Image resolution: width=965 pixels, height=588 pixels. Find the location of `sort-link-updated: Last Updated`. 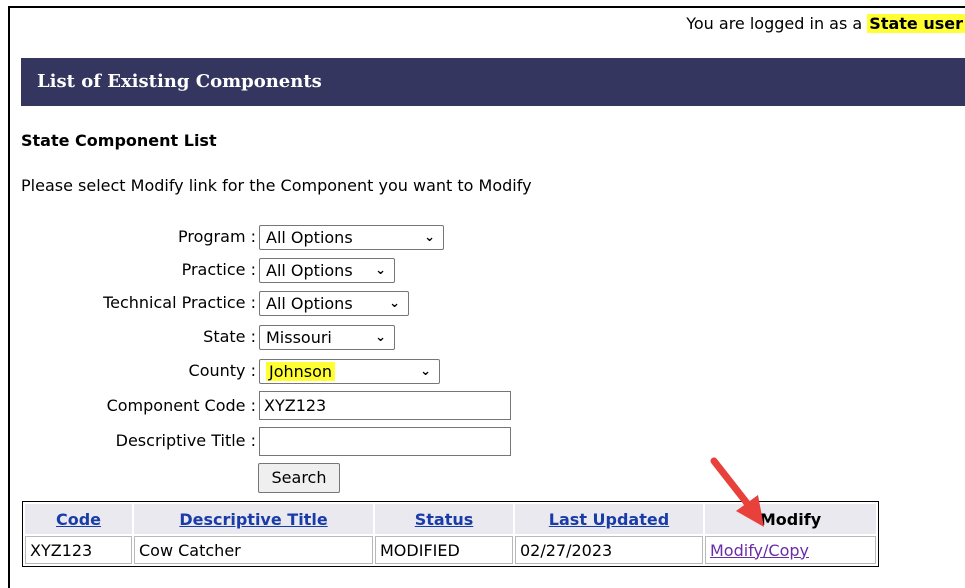

sort-link-updated: Last Updated is located at coordinates (609, 519).